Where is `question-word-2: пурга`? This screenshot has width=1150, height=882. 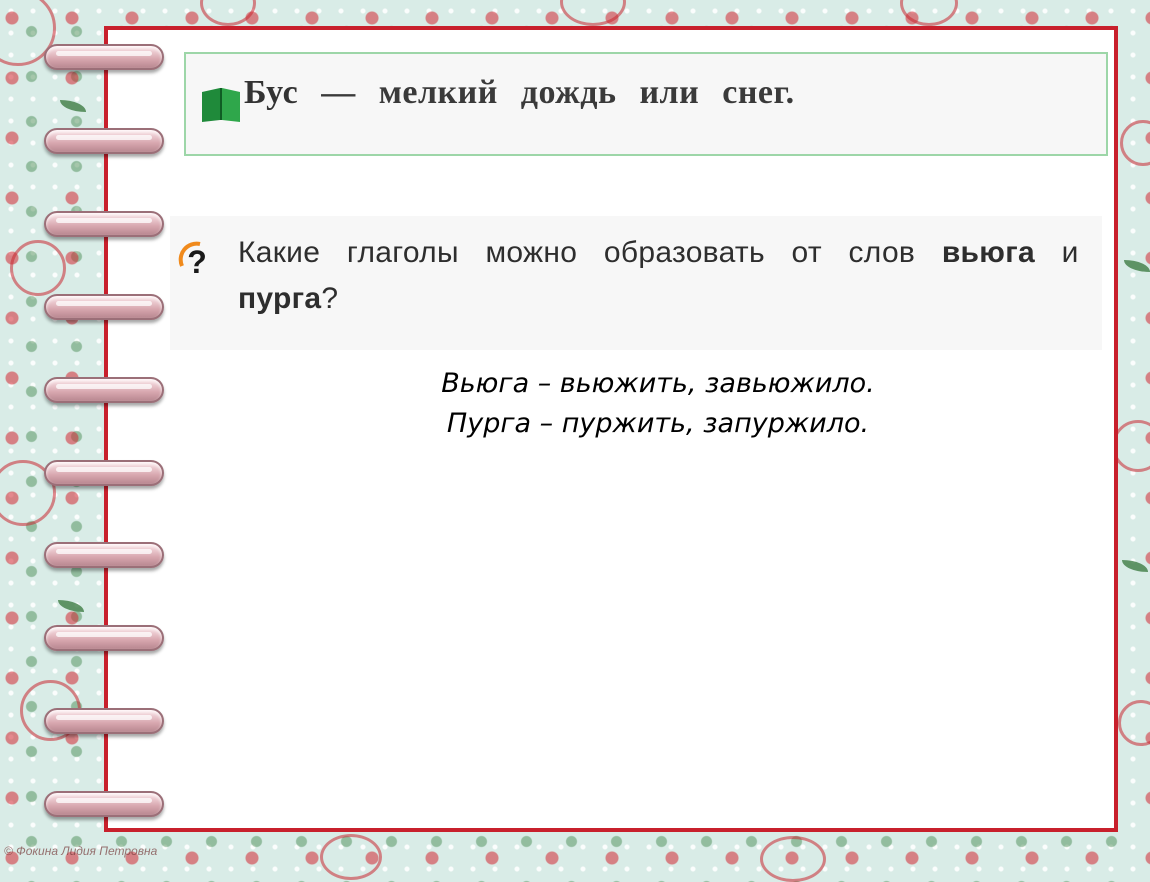
question-word-2: пурга is located at coordinates (280, 298).